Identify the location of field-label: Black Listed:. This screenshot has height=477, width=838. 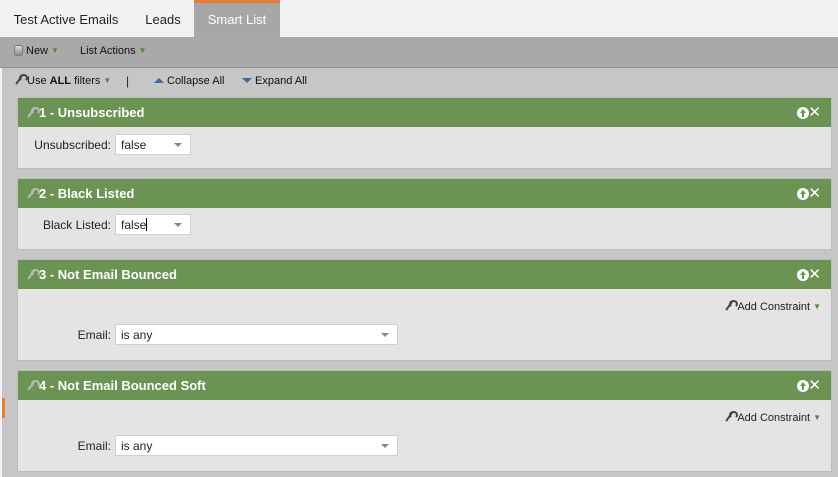
(76, 225).